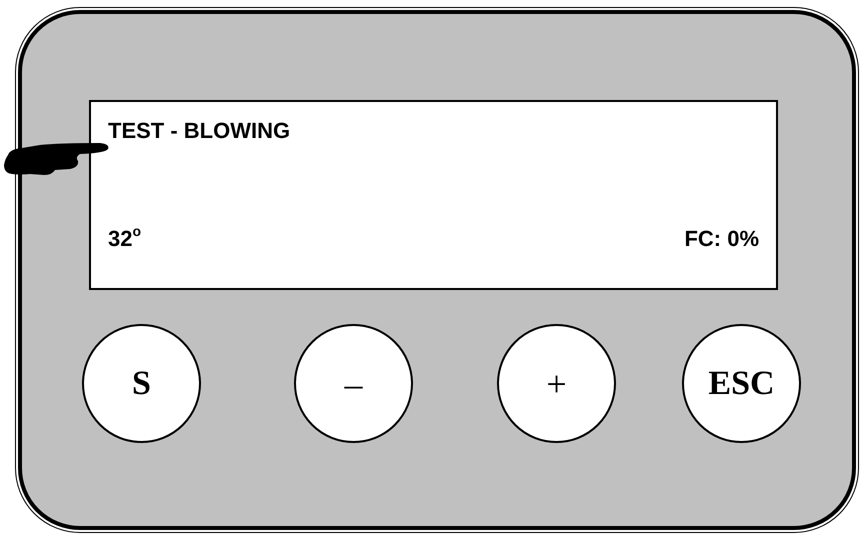 This screenshot has height=535, width=866. What do you see at coordinates (200, 131) in the screenshot?
I see `display-title: TEST - BLOWING` at bounding box center [200, 131].